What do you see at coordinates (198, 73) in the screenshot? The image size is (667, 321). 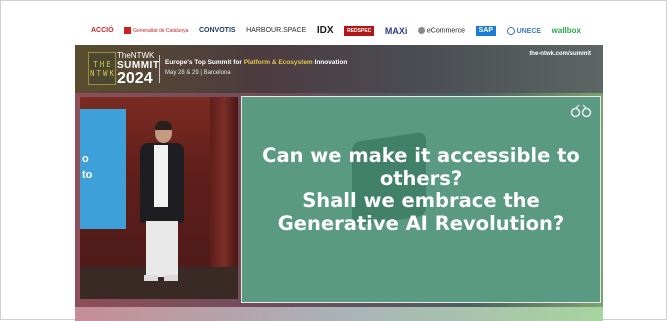 I see `summit-dates: May 28 & 29 | Barcelona` at bounding box center [198, 73].